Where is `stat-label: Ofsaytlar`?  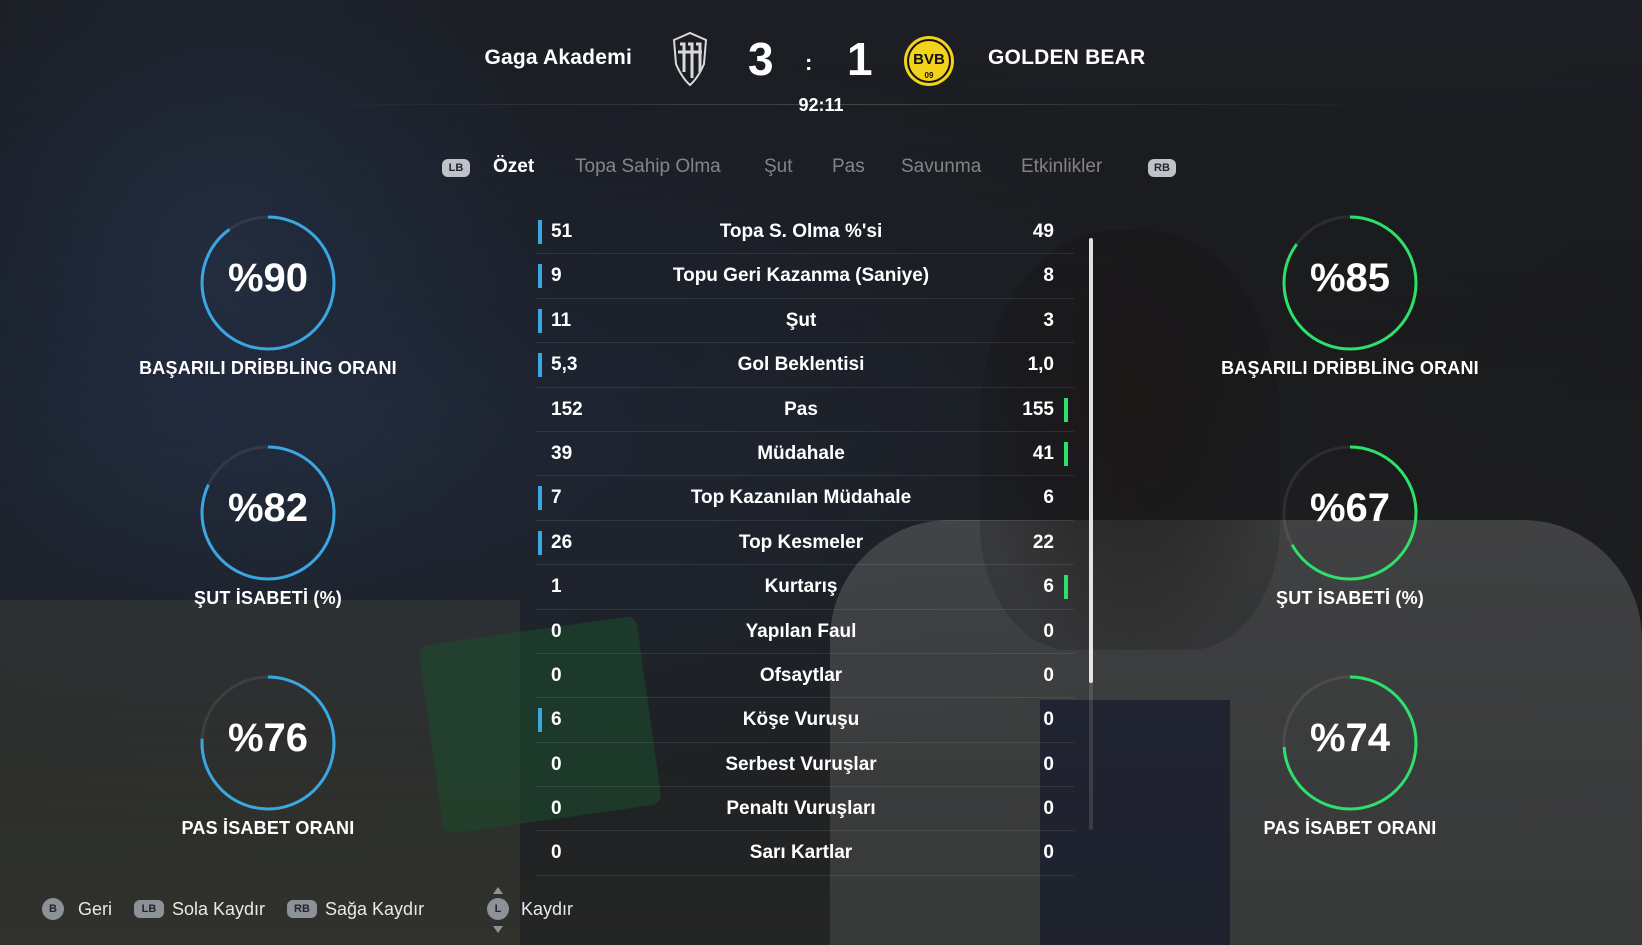
stat-label: Ofsaytlar is located at coordinates (801, 675).